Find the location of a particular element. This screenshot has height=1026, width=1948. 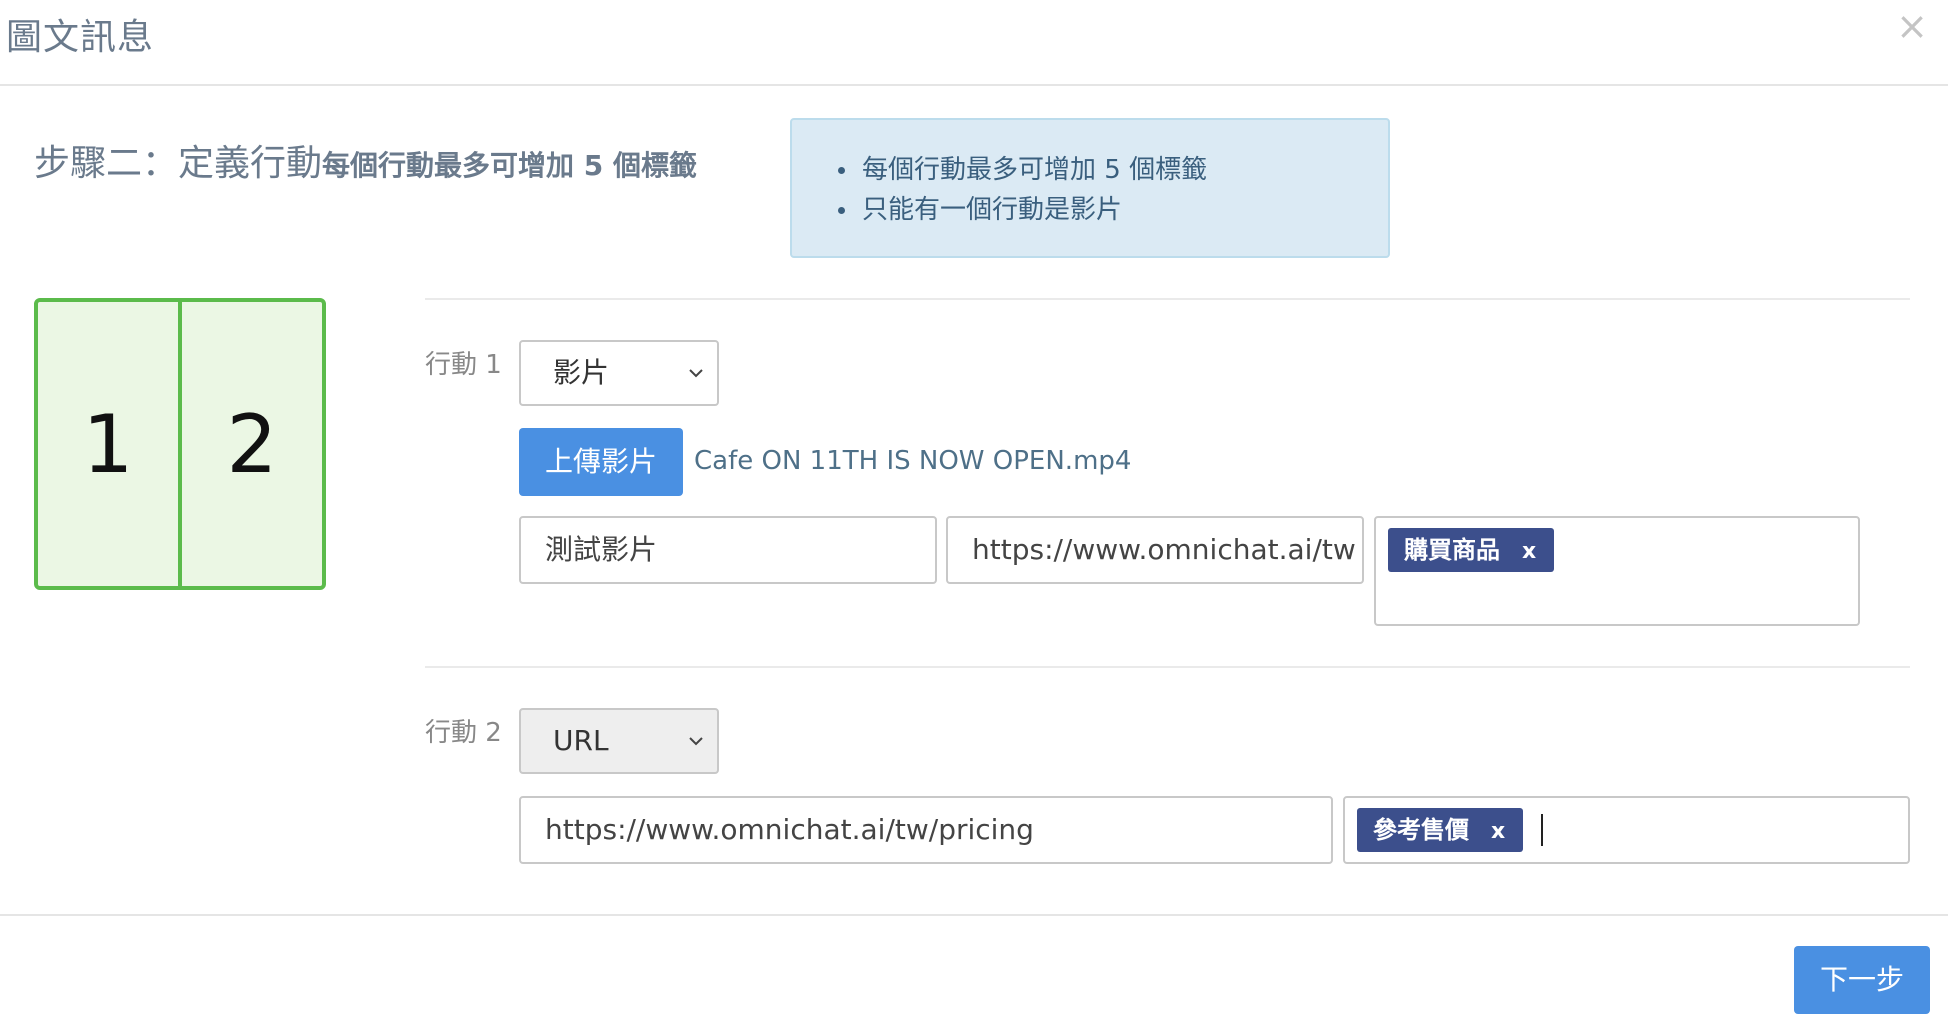

step-heading: 步驟二：定義行動每個行動最多可增加 5 個標籤 is located at coordinates (365, 160).